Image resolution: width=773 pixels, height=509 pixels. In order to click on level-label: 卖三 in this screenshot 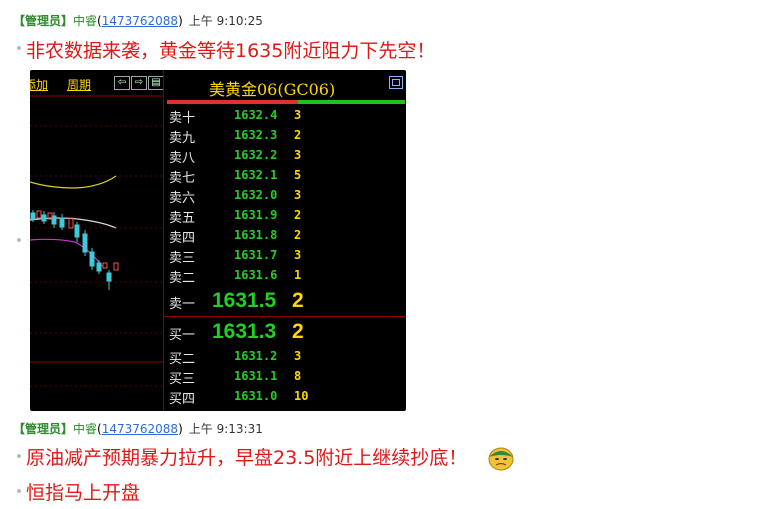, I will do `click(182, 258)`.